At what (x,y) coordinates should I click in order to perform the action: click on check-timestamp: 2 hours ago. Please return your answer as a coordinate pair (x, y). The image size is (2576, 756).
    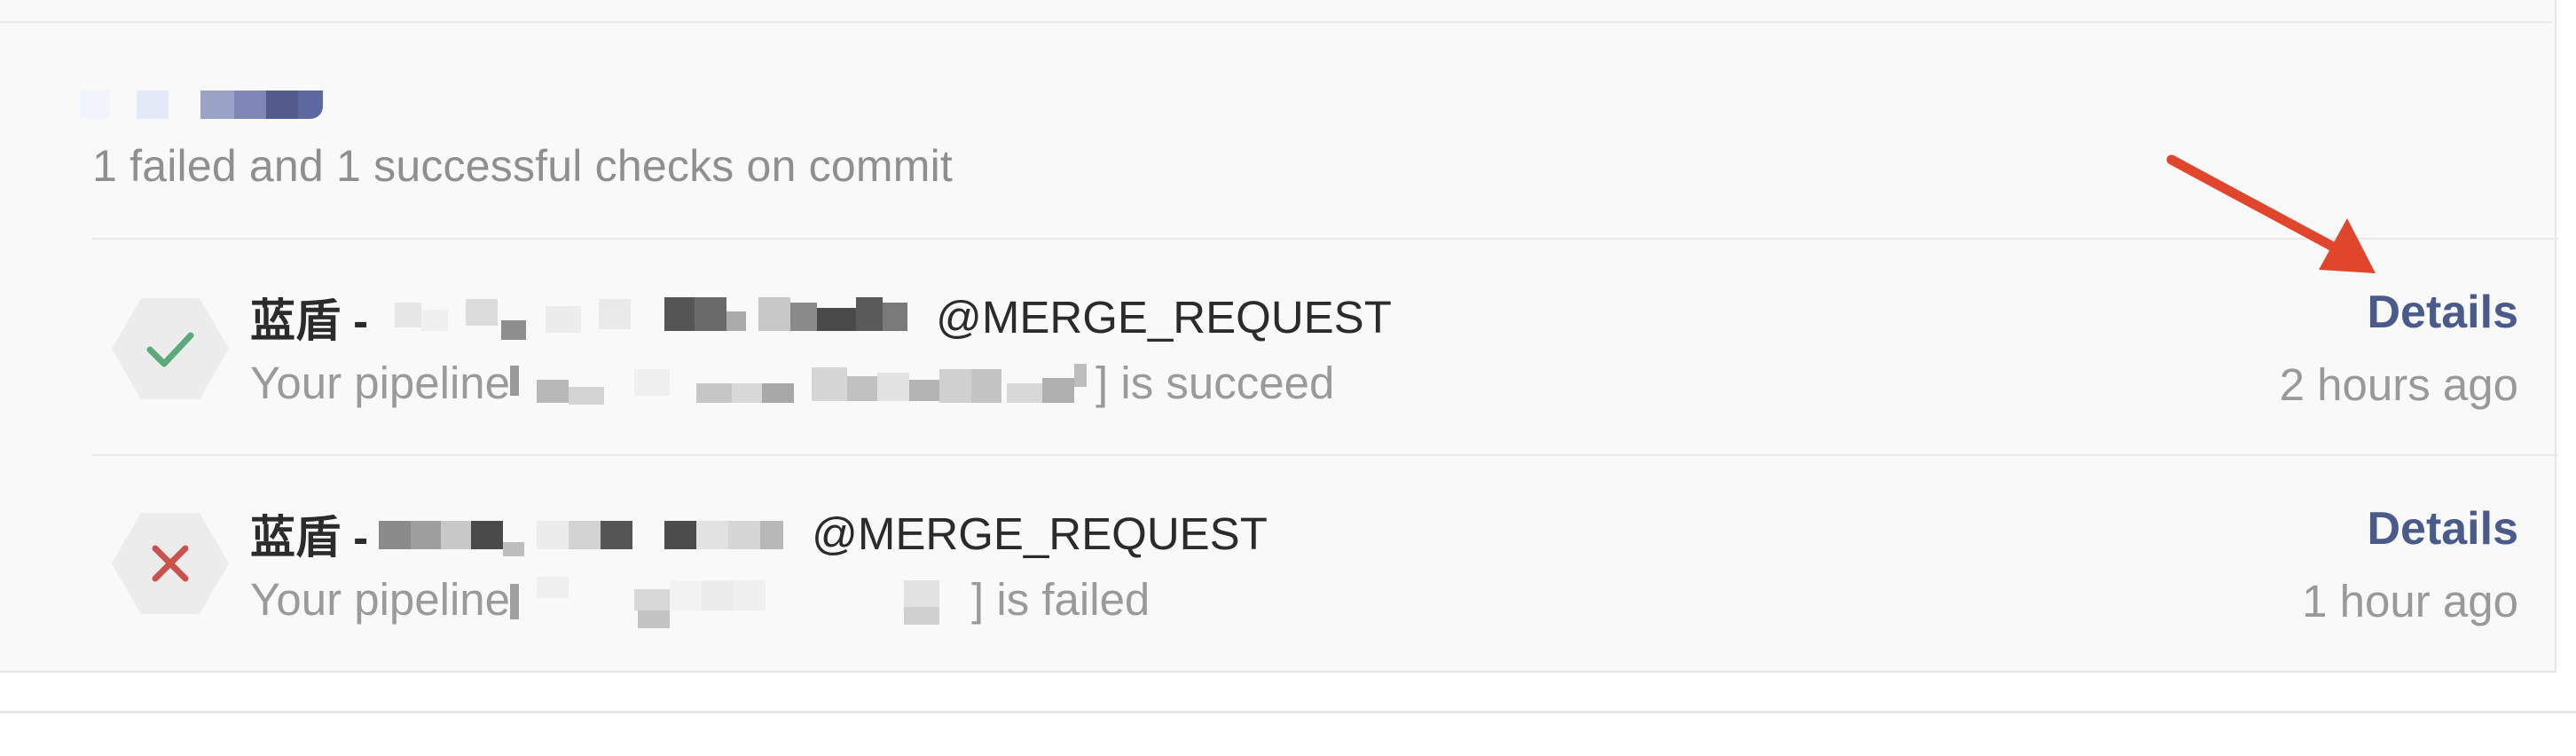
    Looking at the image, I should click on (2398, 384).